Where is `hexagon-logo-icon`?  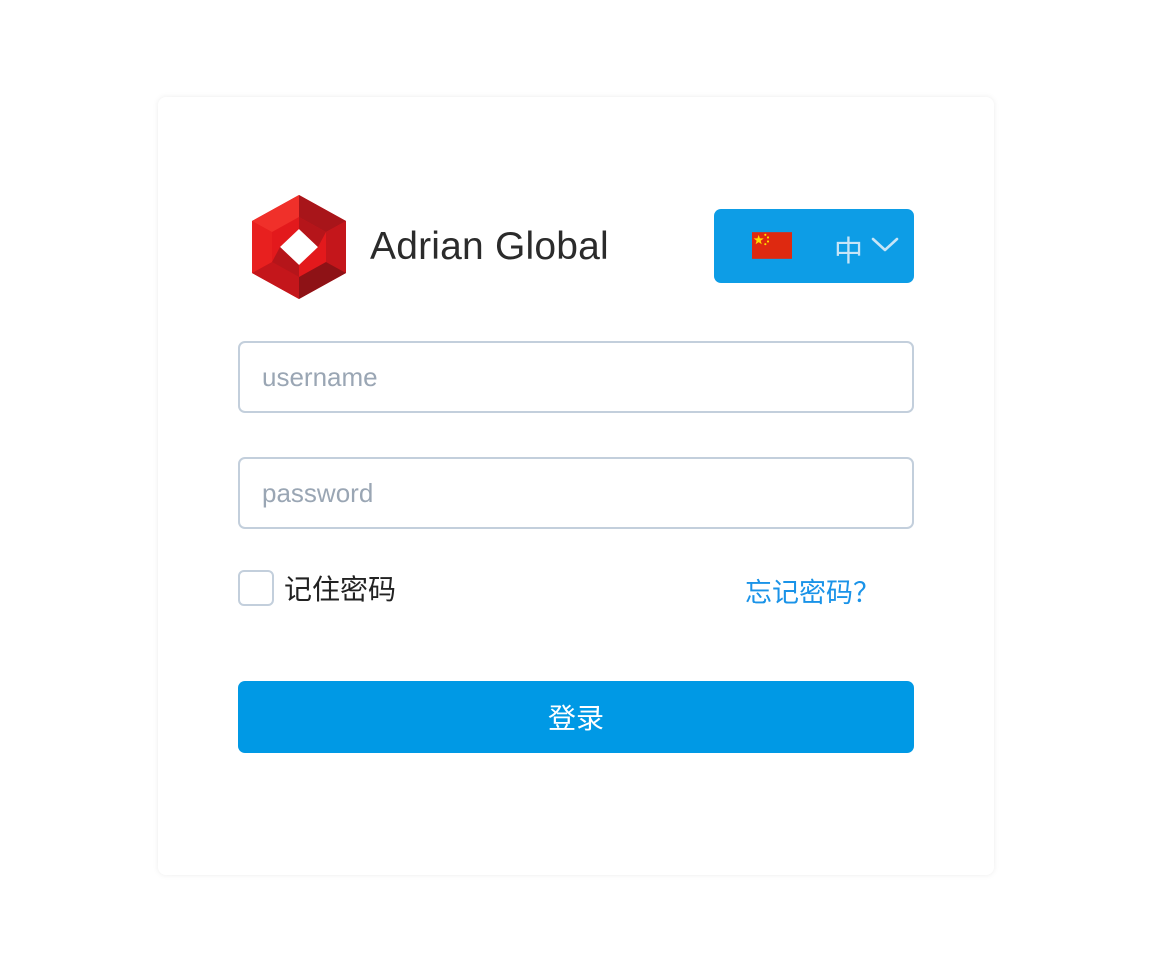
hexagon-logo-icon is located at coordinates (299, 247).